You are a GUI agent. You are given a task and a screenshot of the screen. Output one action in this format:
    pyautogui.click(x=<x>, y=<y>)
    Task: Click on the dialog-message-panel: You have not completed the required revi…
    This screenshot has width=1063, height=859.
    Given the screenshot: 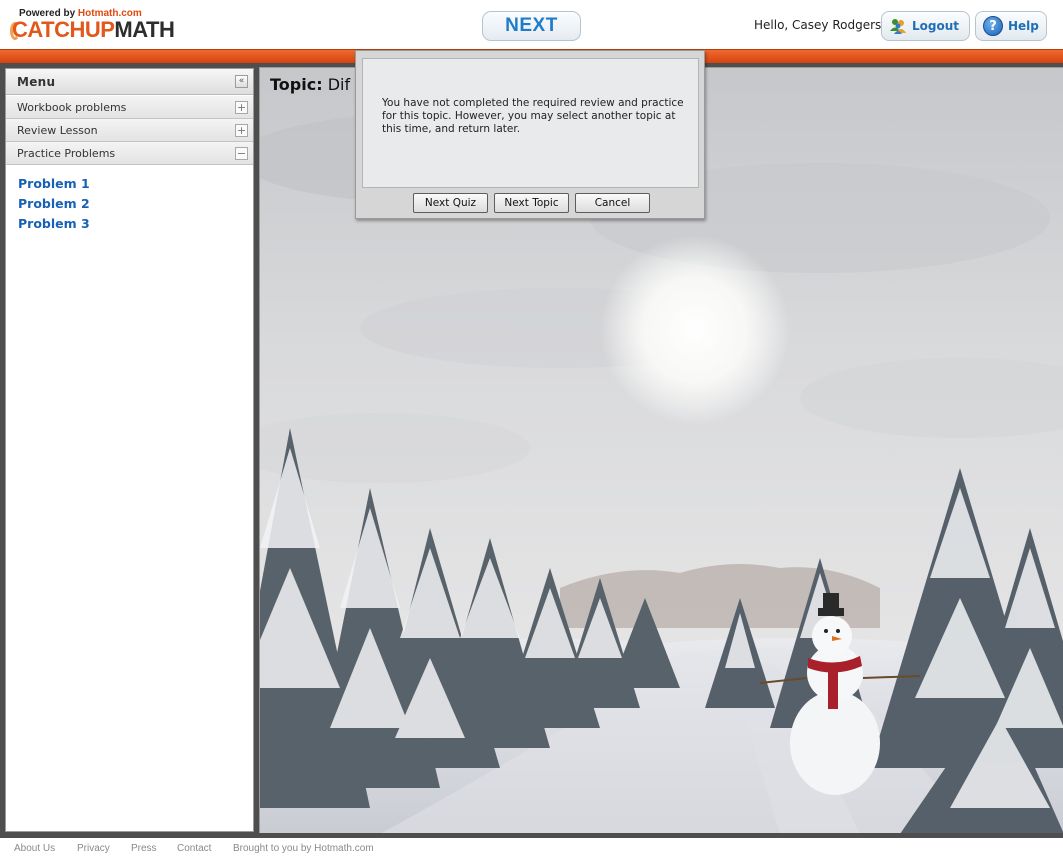 What is the action you would take?
    pyautogui.click(x=530, y=123)
    